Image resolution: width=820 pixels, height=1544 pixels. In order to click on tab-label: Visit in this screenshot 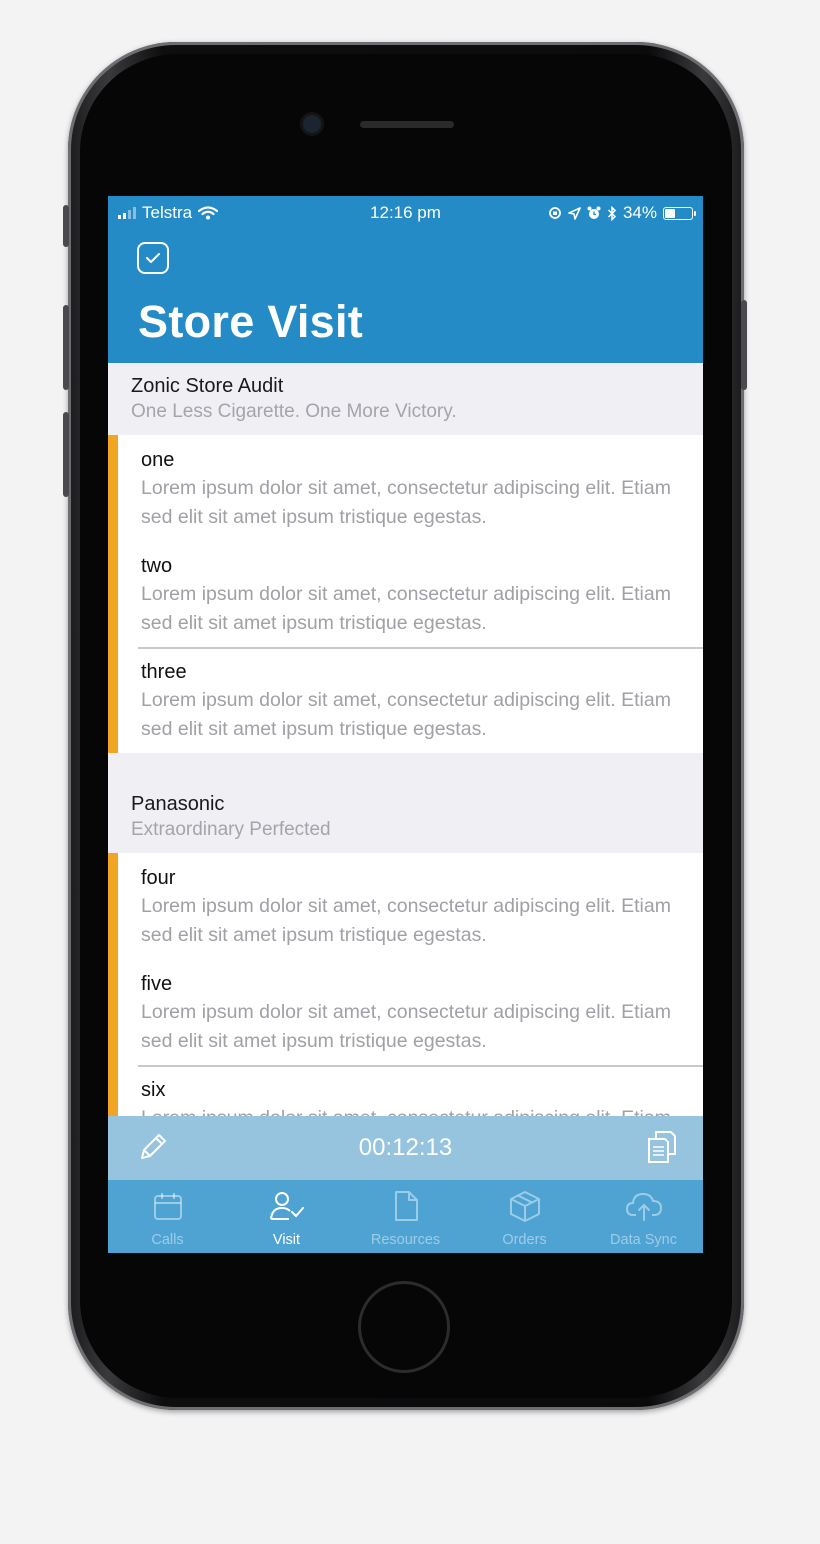, I will do `click(286, 1240)`.